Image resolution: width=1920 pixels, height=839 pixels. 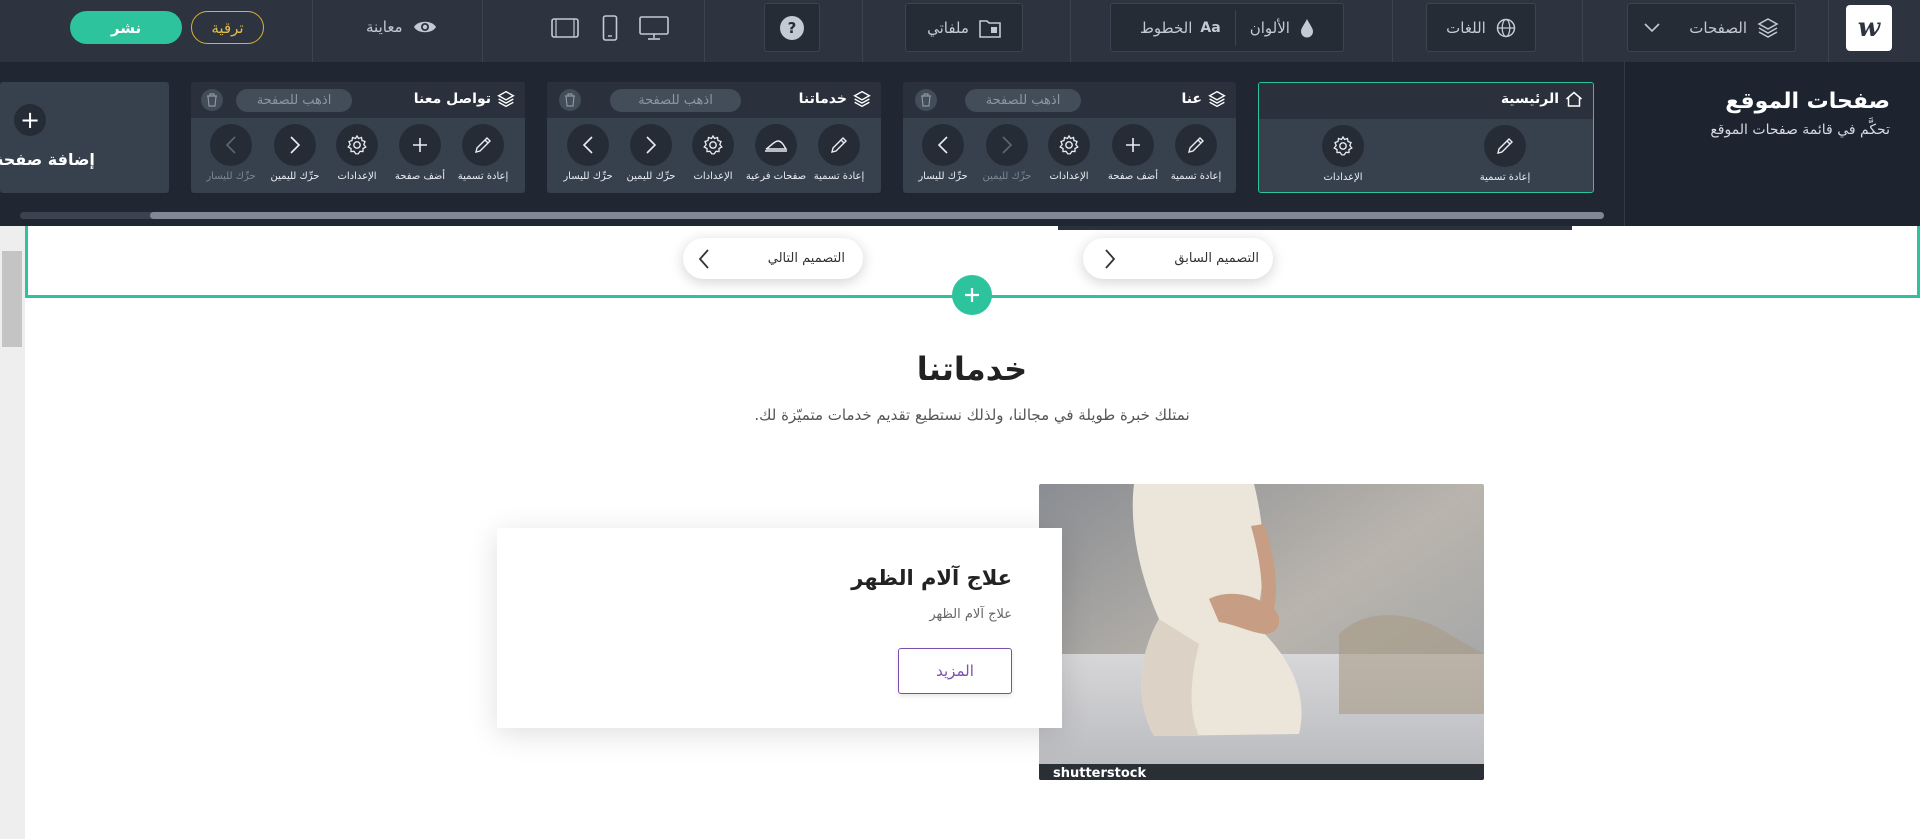 I want to click on back-pain-photo: shutterstock, so click(x=1261, y=632).